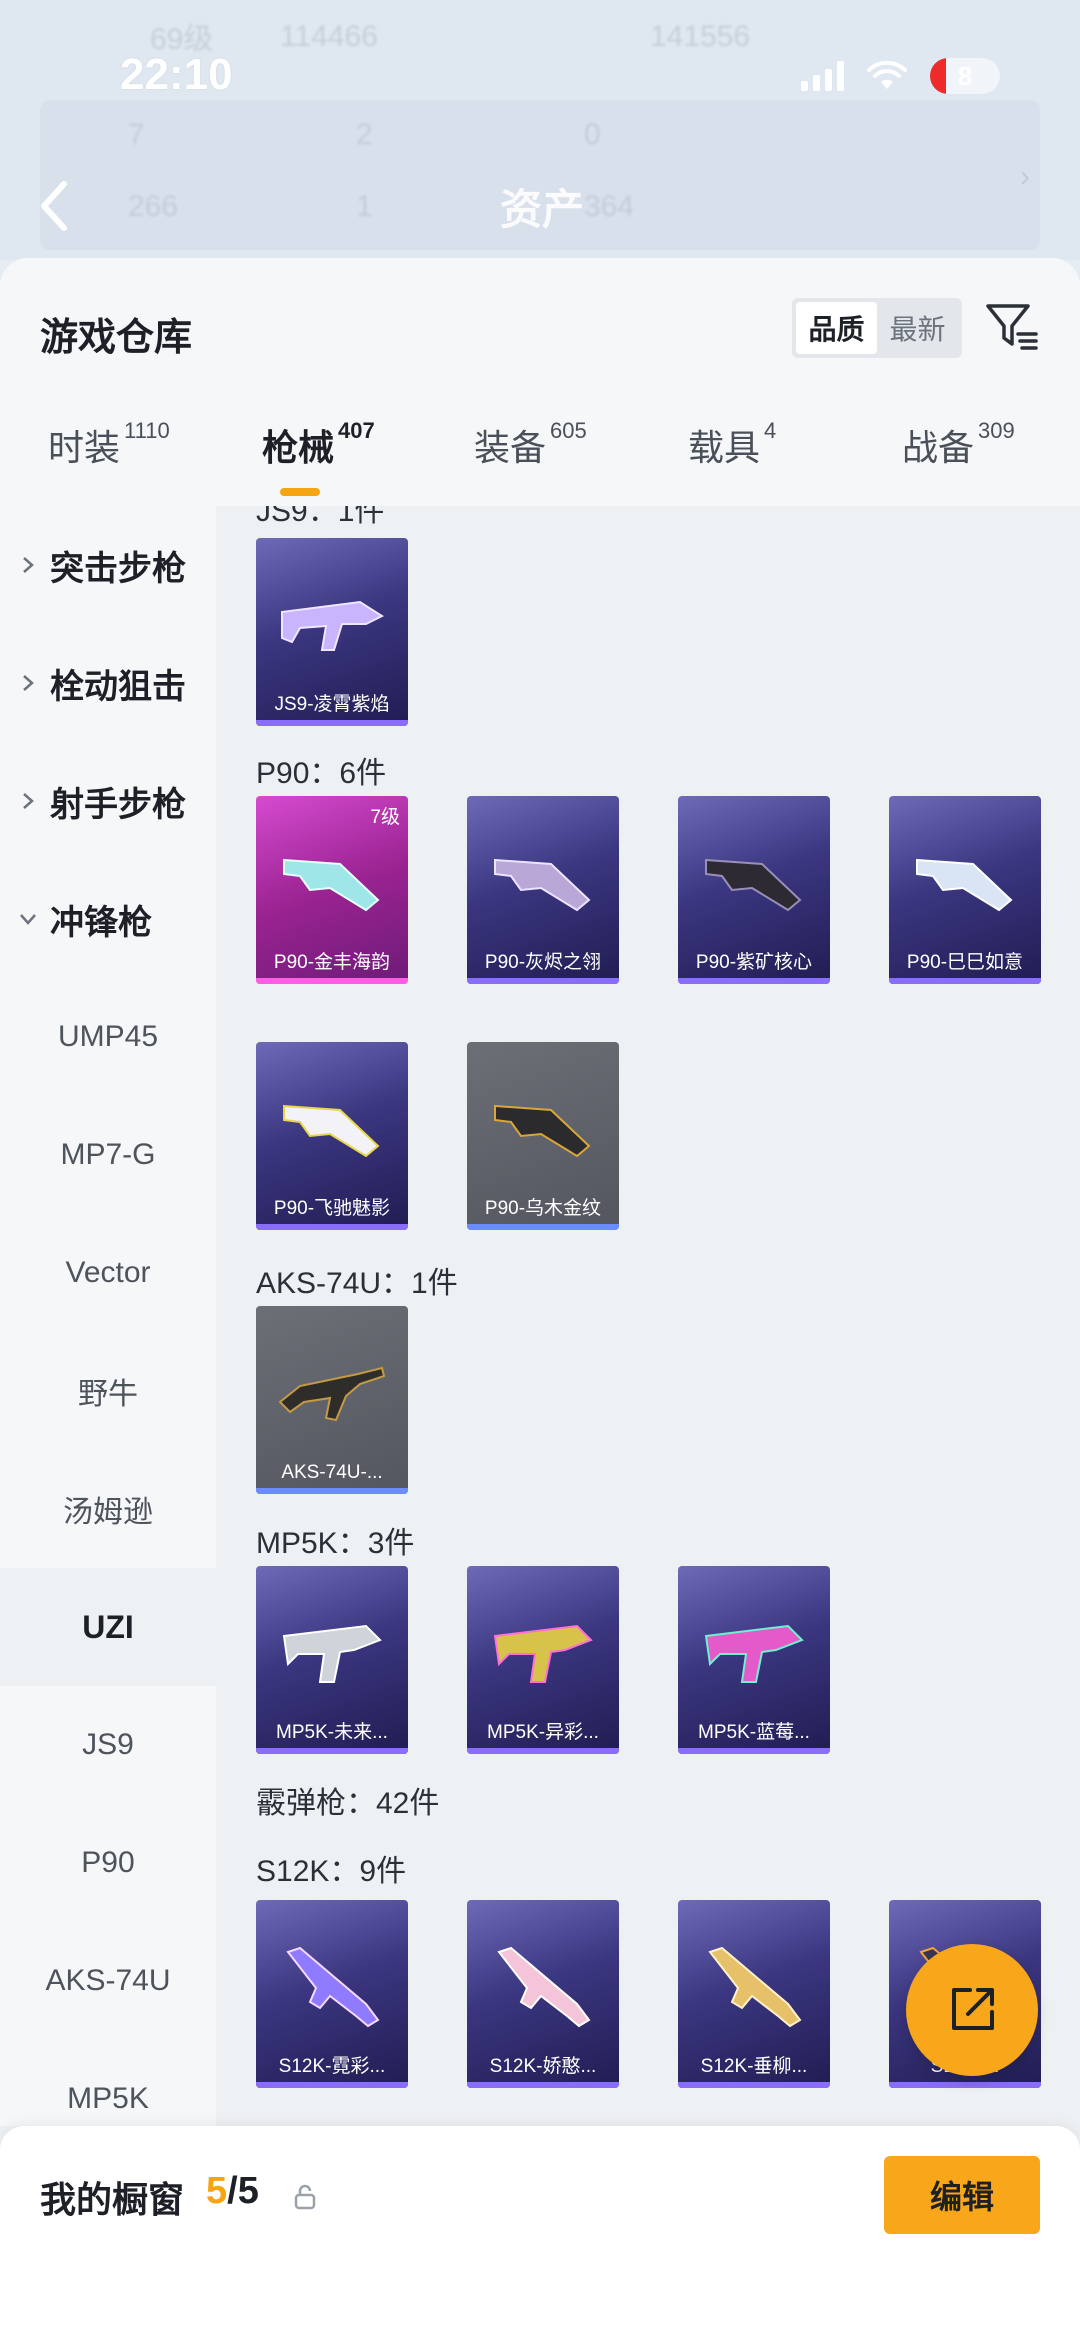  I want to click on tab-firearms: 枪械 407, so click(318, 444).